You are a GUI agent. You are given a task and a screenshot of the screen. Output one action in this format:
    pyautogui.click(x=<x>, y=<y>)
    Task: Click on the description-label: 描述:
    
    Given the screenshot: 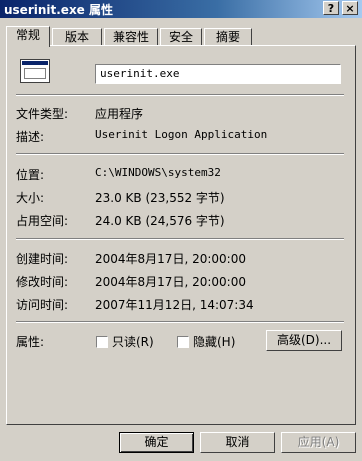 What is the action you would take?
    pyautogui.click(x=30, y=137)
    